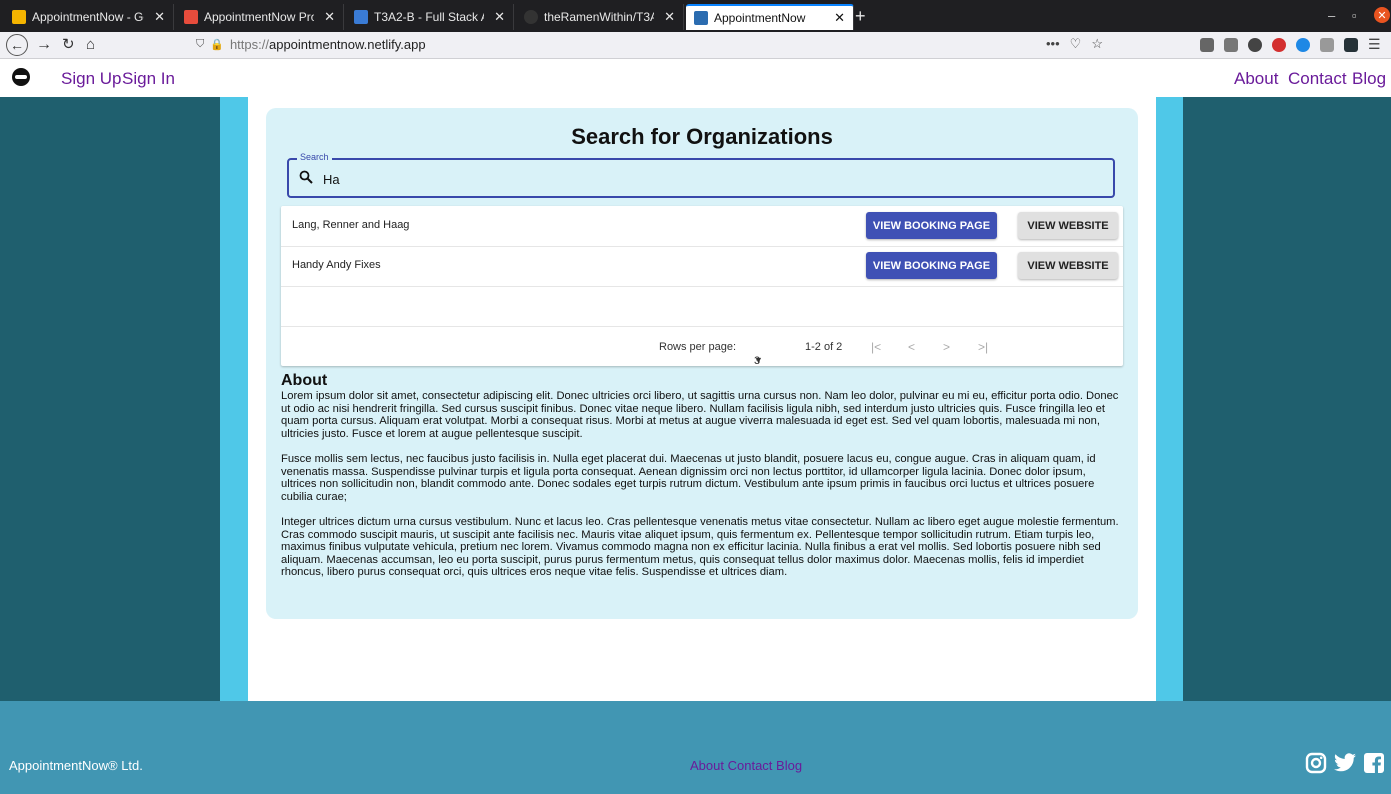 The width and height of the screenshot is (1391, 794). I want to click on tab-label: AppointmentNow Projec, so click(259, 17).